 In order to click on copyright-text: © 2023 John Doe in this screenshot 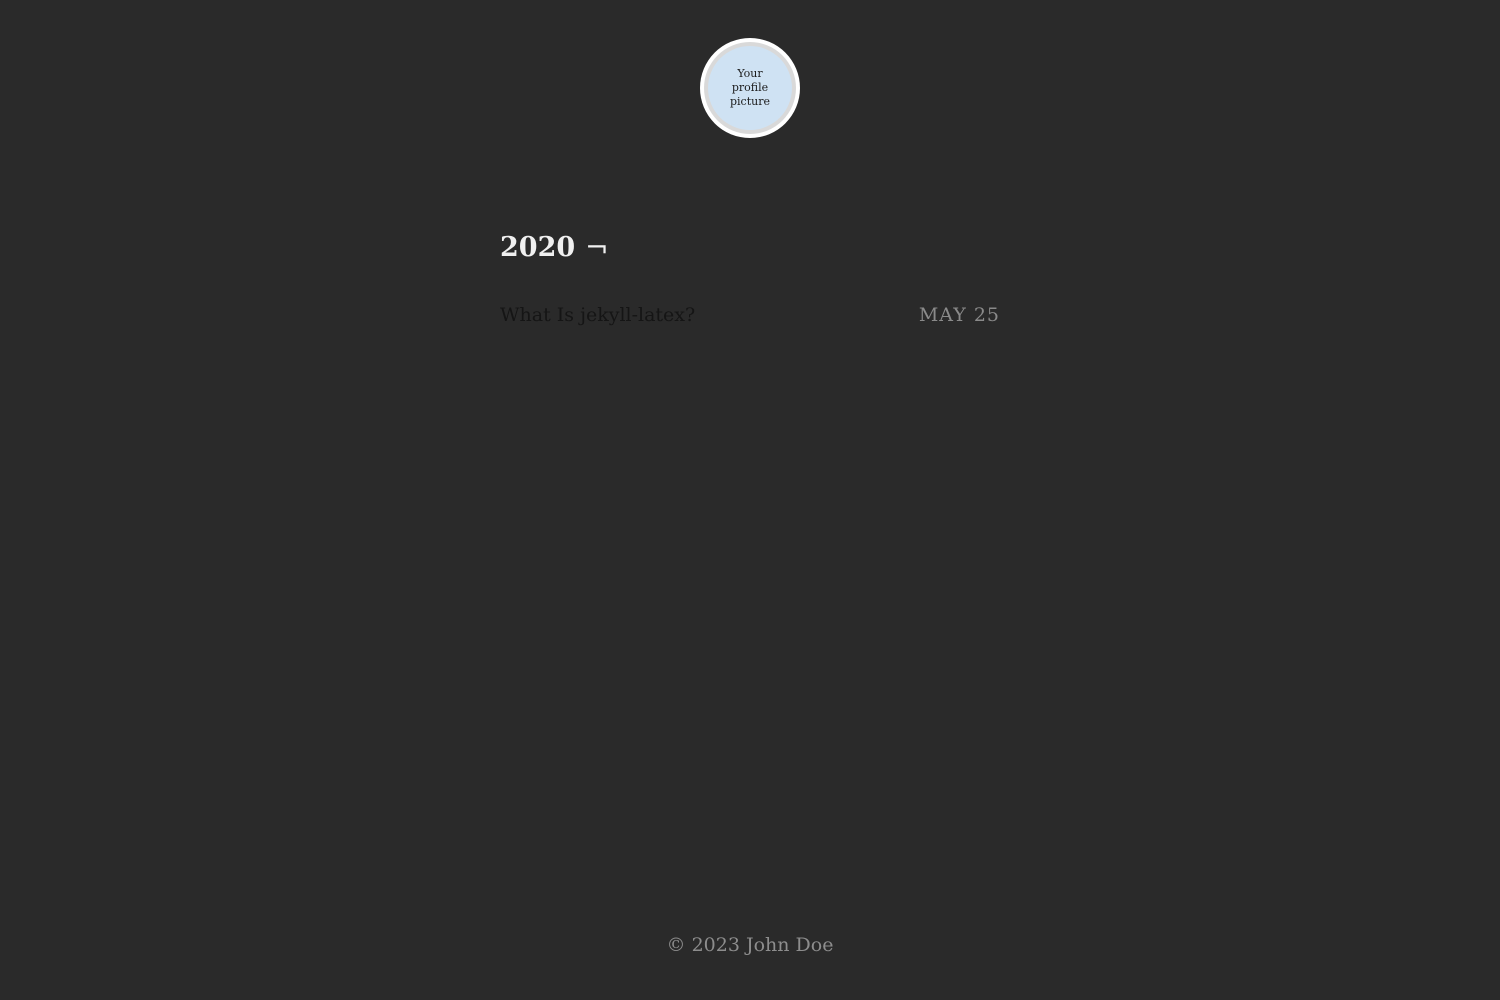, I will do `click(750, 945)`.